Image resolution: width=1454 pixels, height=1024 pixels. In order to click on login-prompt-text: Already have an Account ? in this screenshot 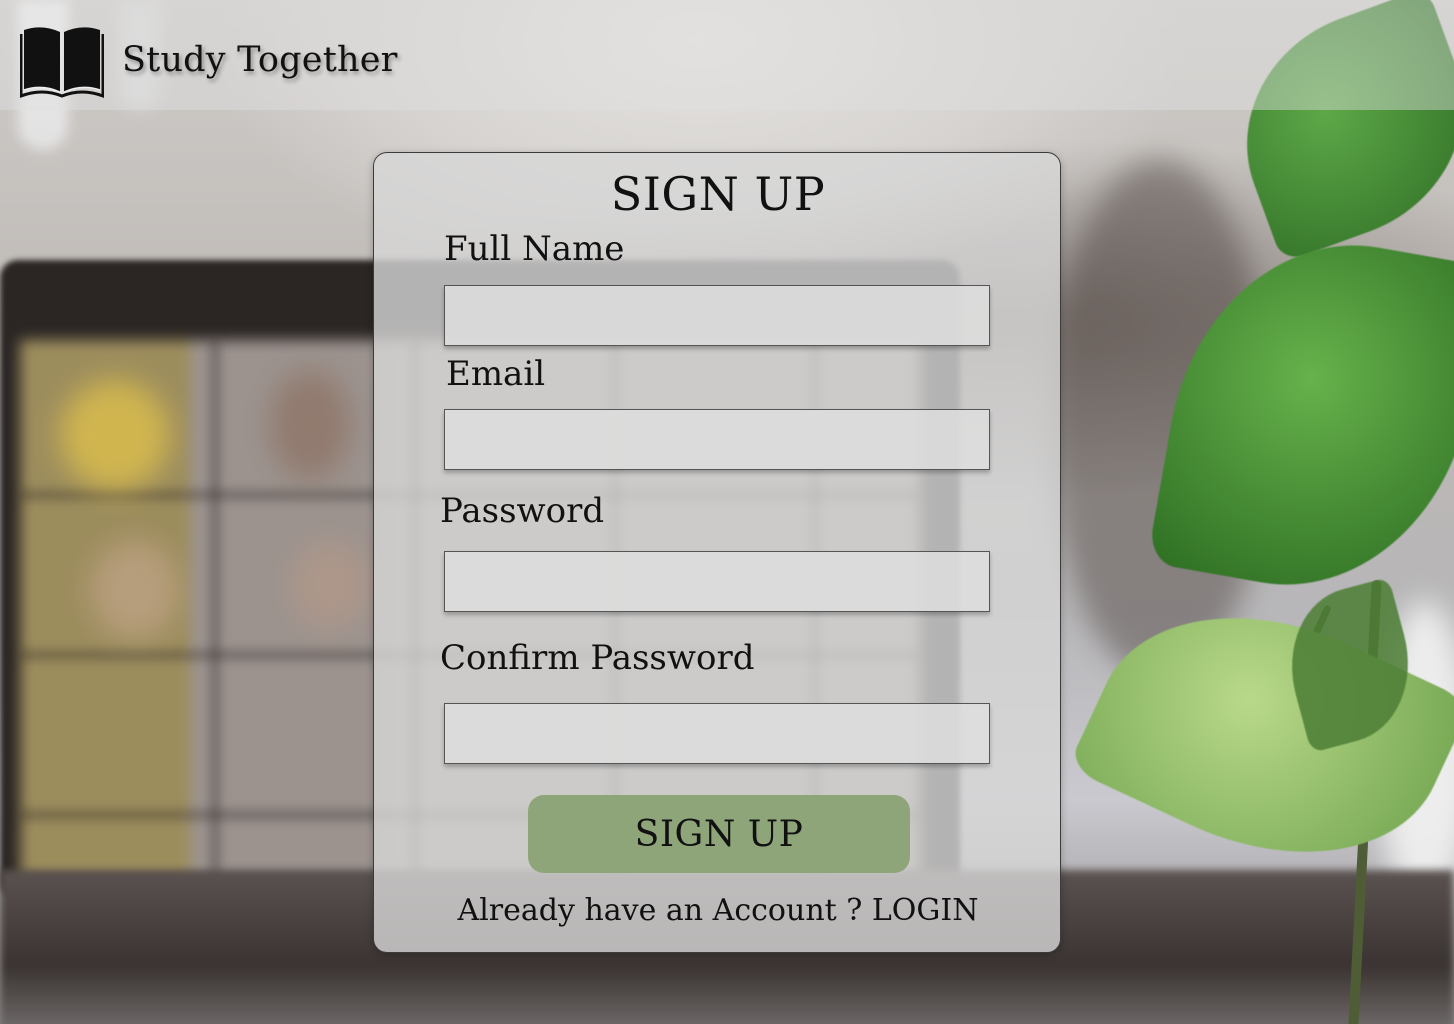, I will do `click(664, 910)`.